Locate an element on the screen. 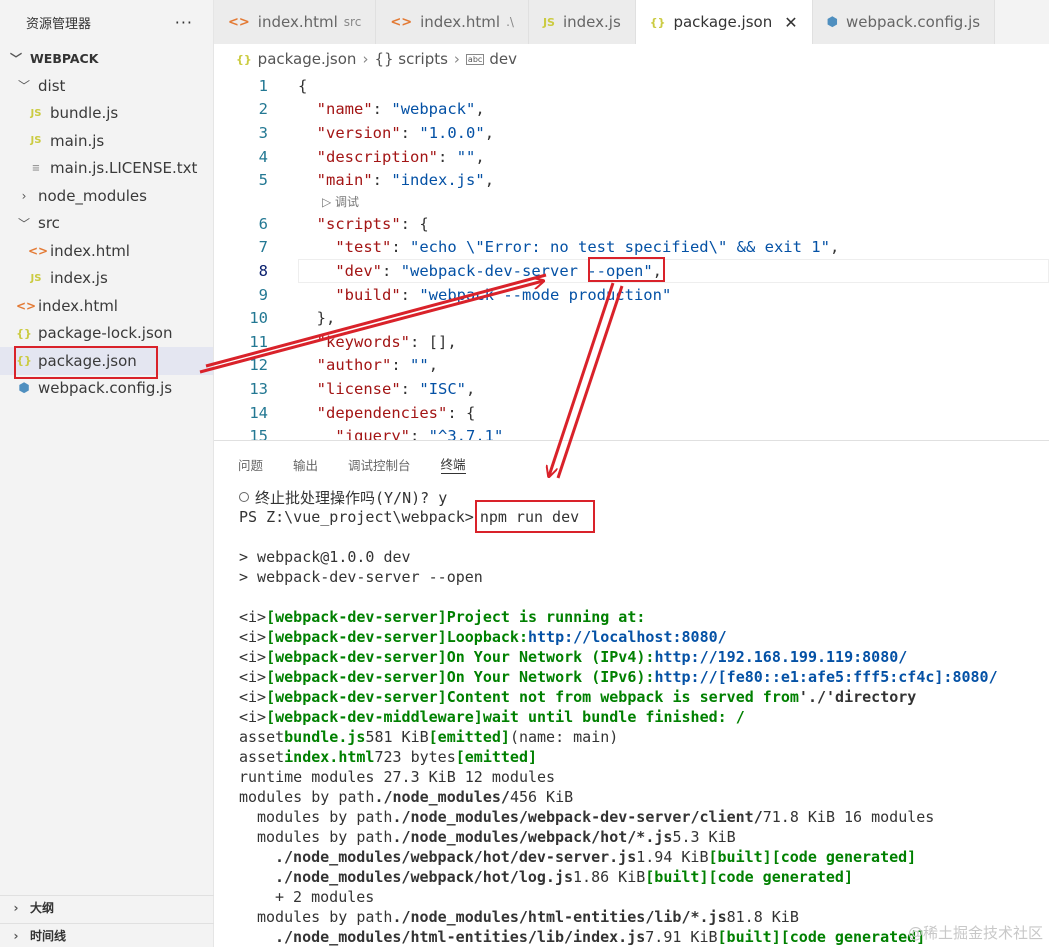 The height and width of the screenshot is (947, 1049). watermark: @稀土掘金技术社区 is located at coordinates (975, 933).